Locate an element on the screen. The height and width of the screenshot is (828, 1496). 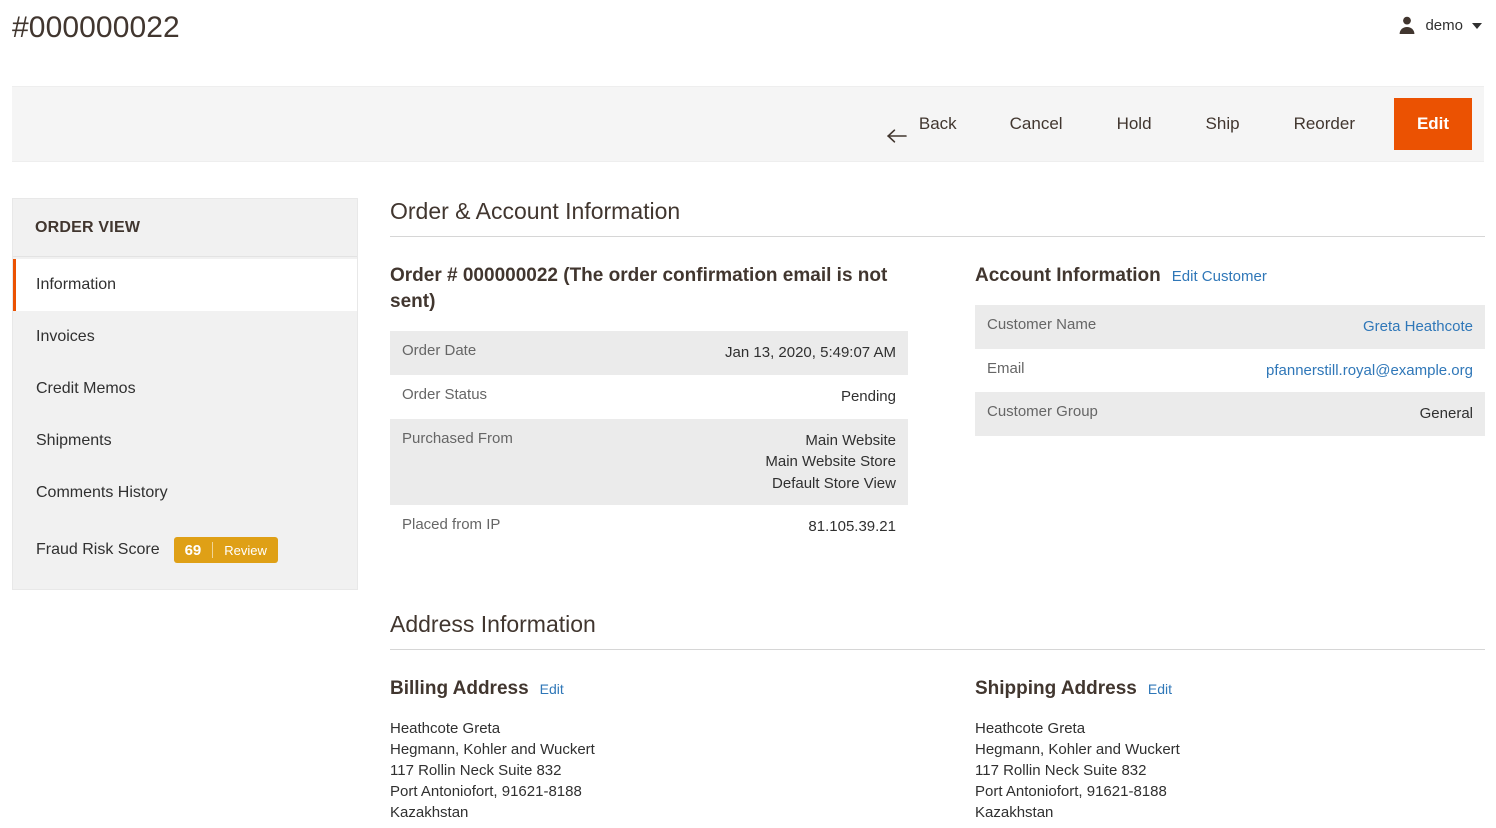
sidebar-item-comments-history: Comments History is located at coordinates (185, 493).